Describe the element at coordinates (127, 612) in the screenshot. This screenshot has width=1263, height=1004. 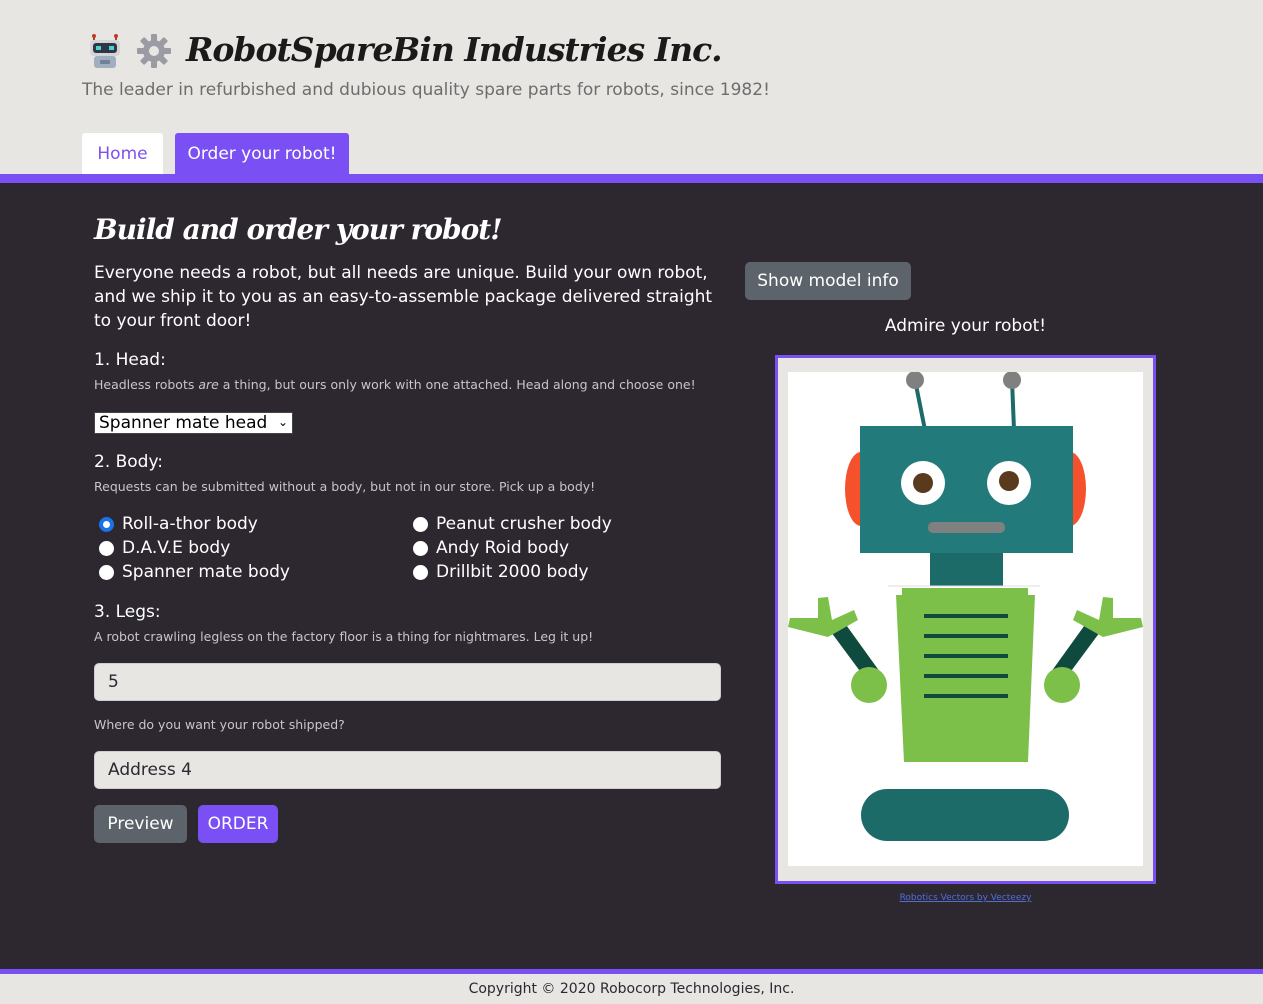
I see `legs-label: 3. Legs:` at that location.